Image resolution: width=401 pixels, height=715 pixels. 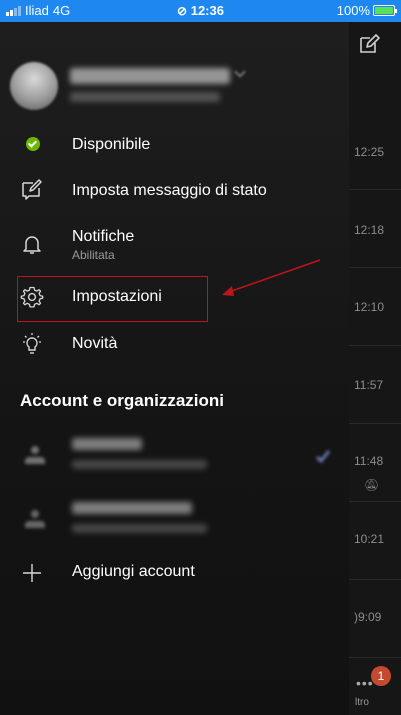 What do you see at coordinates (385, 10) in the screenshot?
I see `battery-icon` at bounding box center [385, 10].